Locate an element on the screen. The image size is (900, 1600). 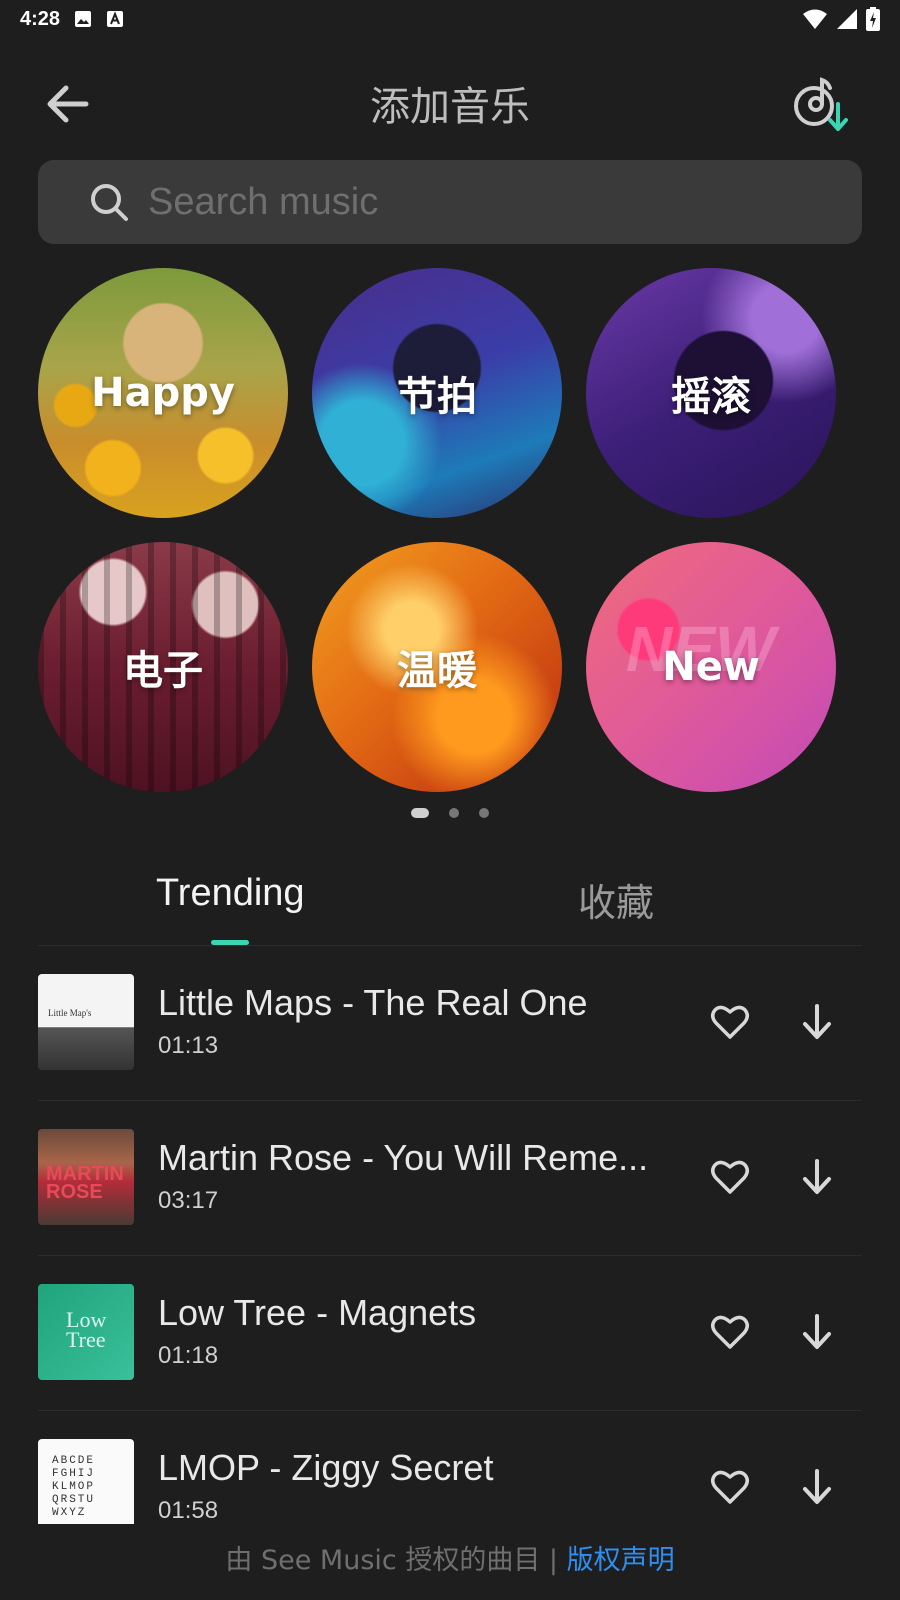
track-duration: 01:58 is located at coordinates (188, 1510).